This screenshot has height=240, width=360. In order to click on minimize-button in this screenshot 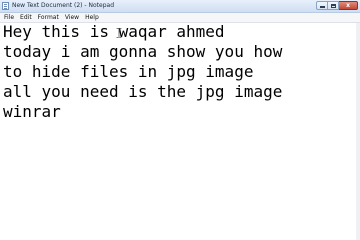, I will do `click(322, 5)`.